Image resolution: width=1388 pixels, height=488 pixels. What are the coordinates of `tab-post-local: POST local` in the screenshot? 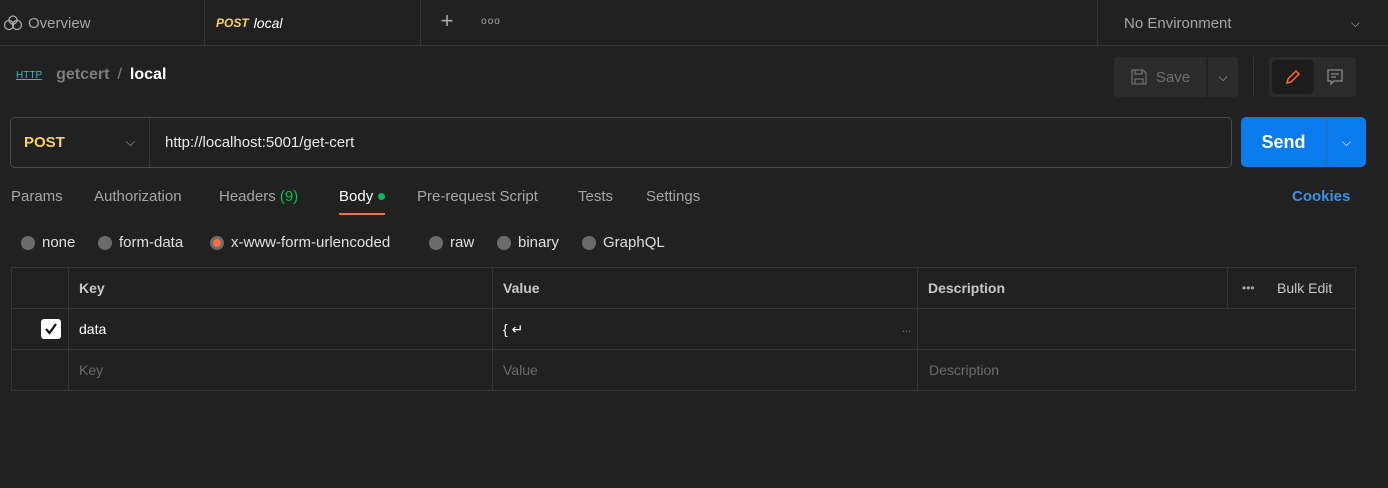 It's located at (313, 23).